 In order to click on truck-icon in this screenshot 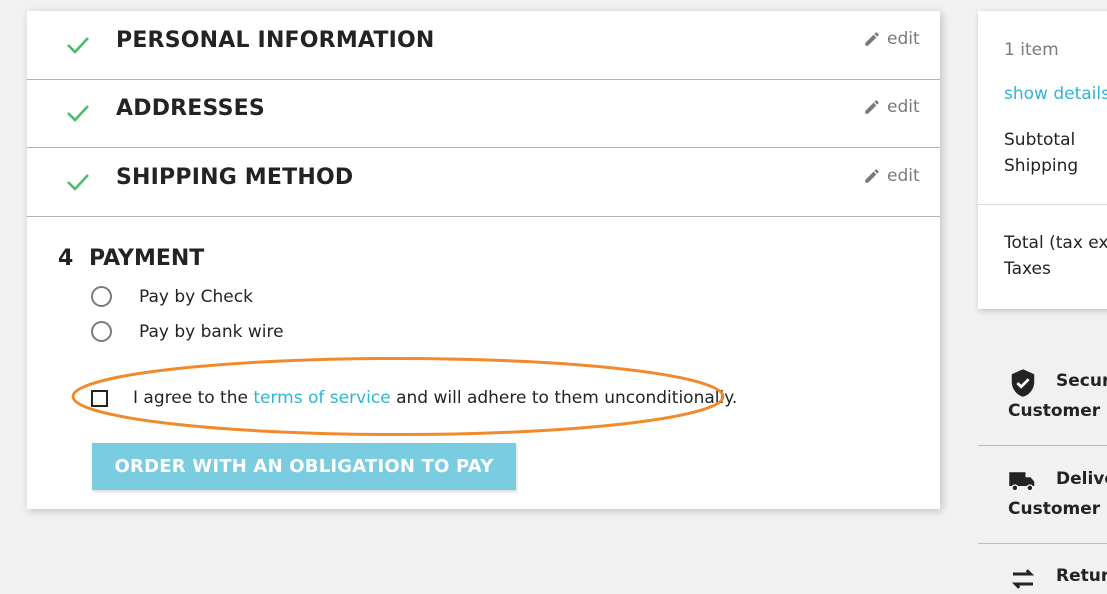, I will do `click(1022, 482)`.